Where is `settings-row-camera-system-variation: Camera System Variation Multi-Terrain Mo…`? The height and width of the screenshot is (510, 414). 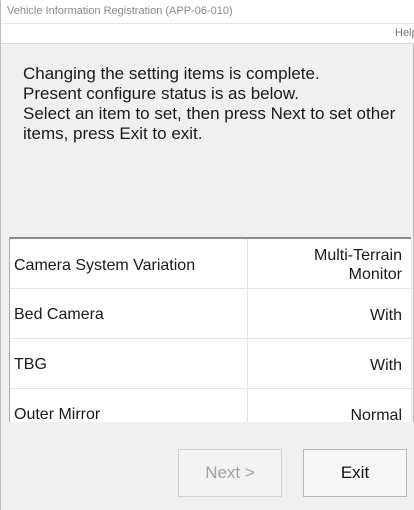 settings-row-camera-system-variation: Camera System Variation Multi-Terrain Mo… is located at coordinates (210, 264).